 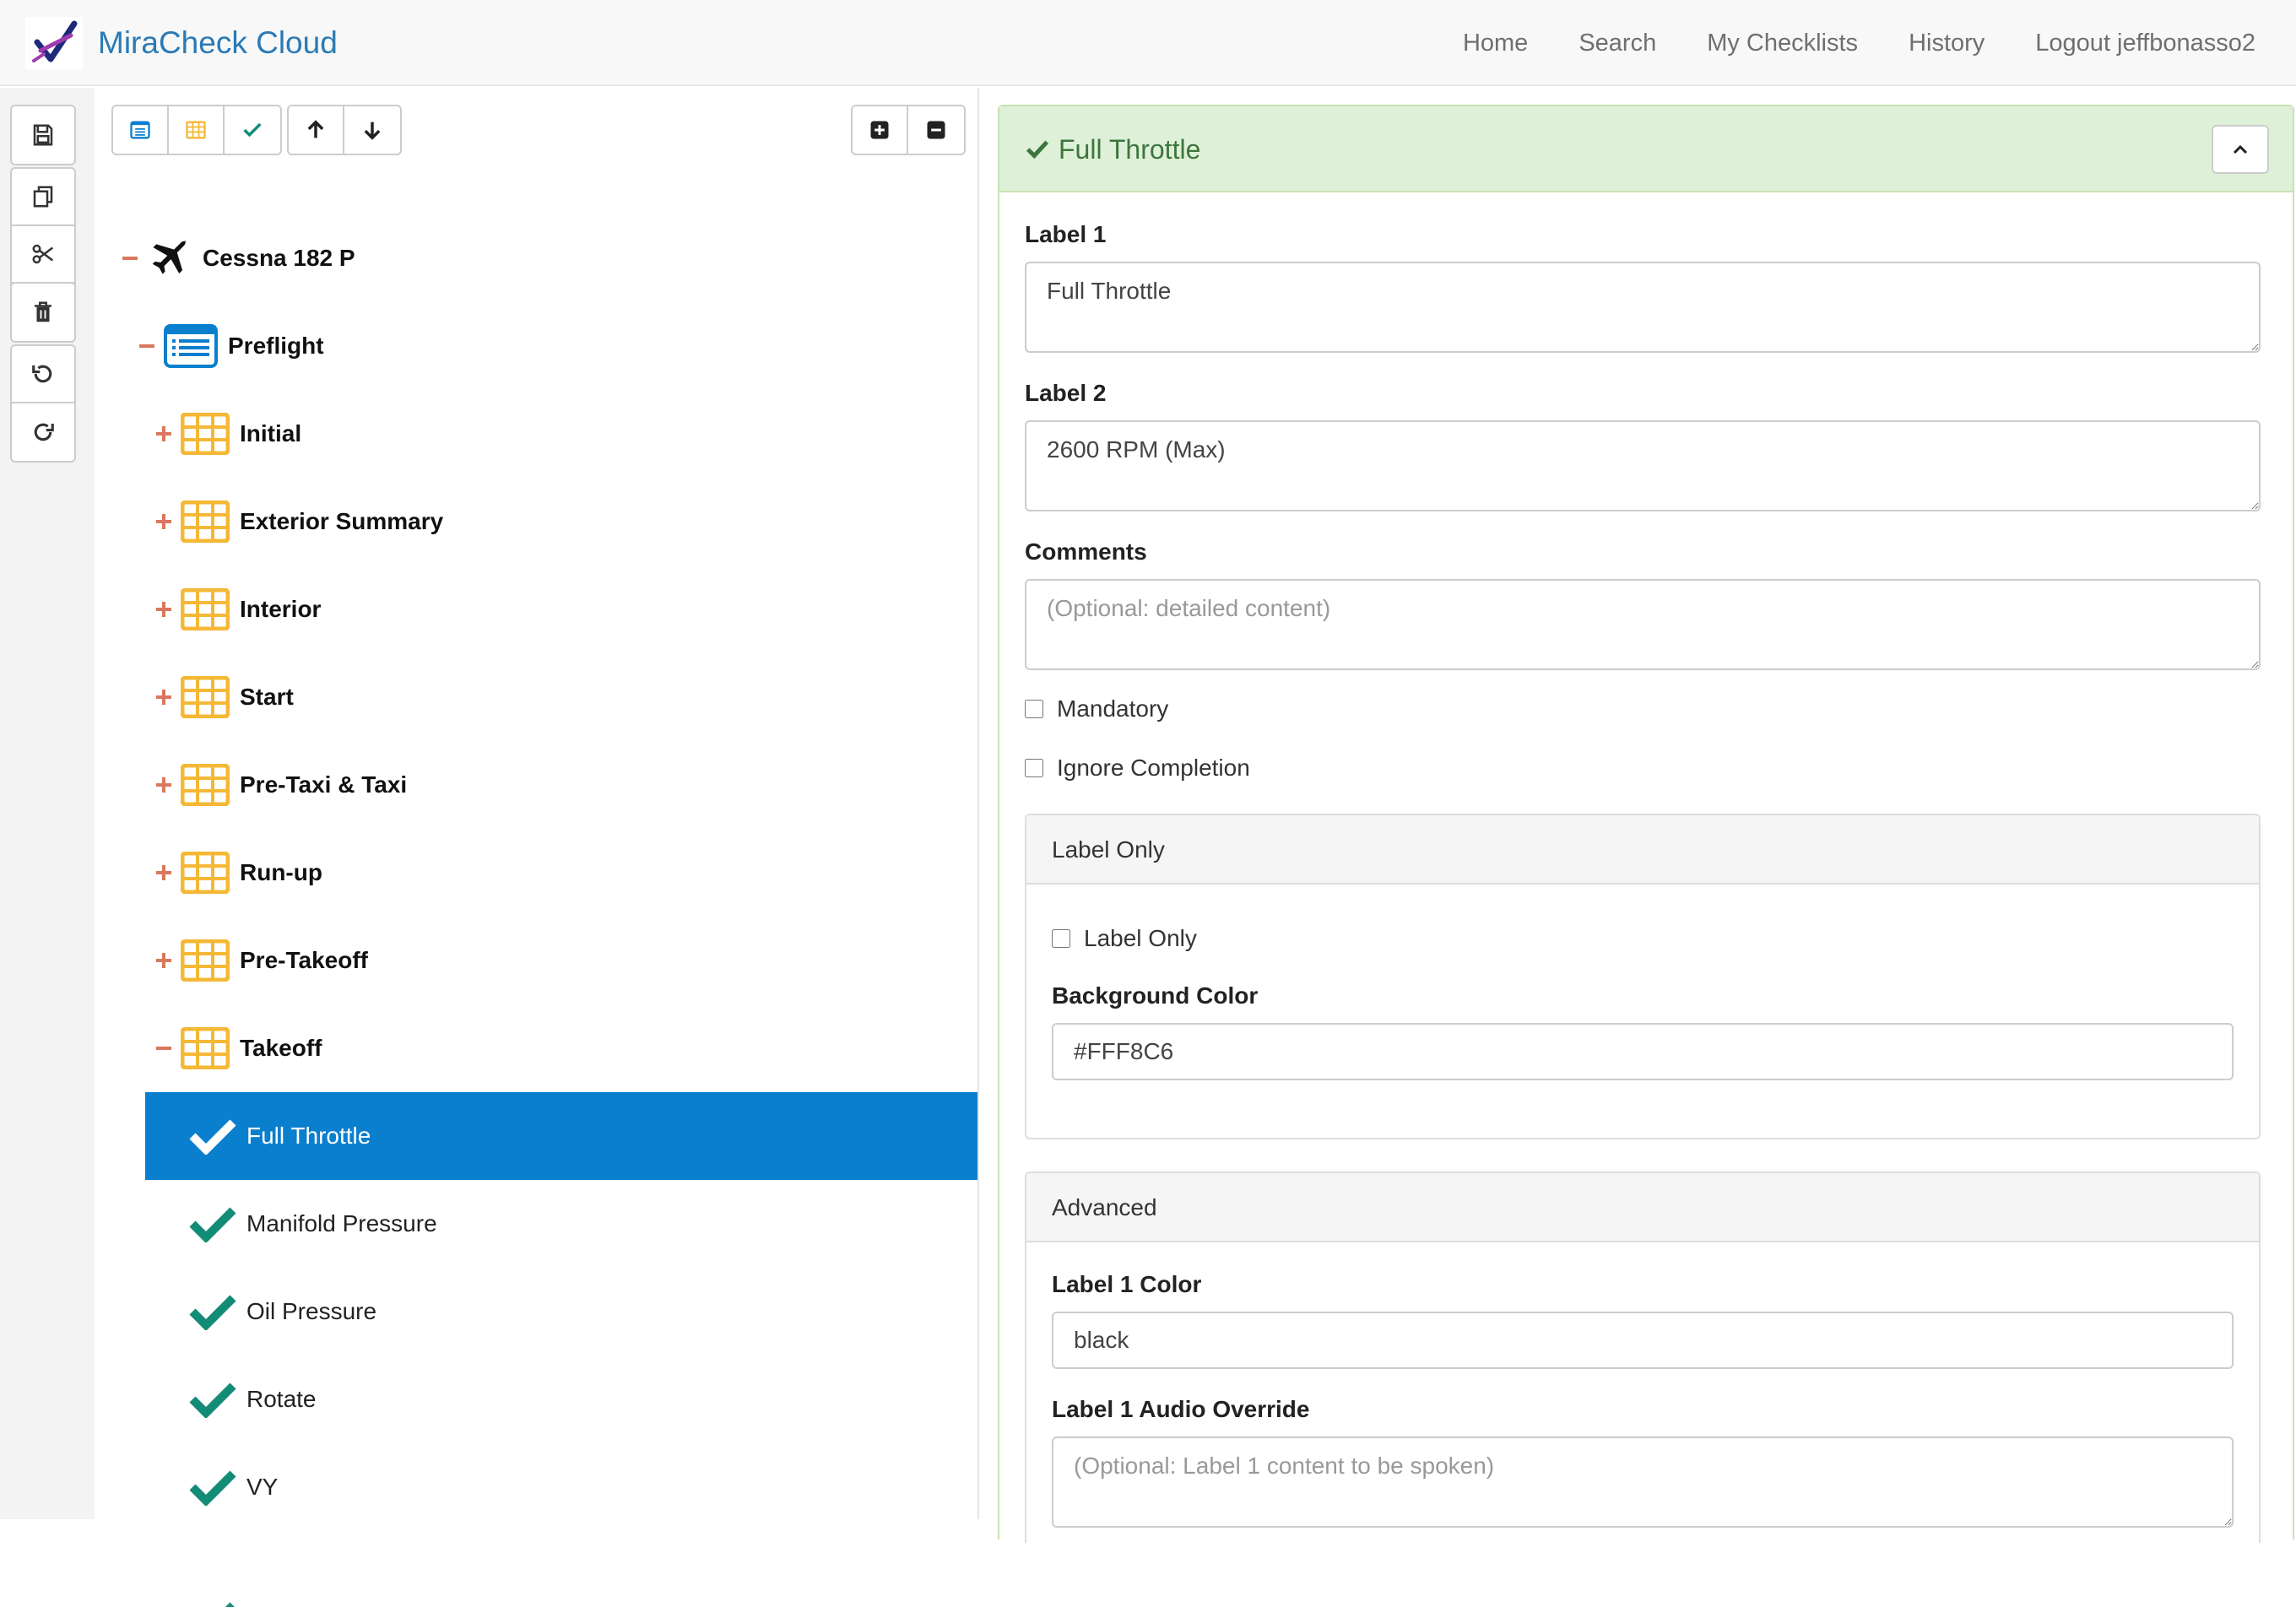 I want to click on undo-button, so click(x=43, y=374).